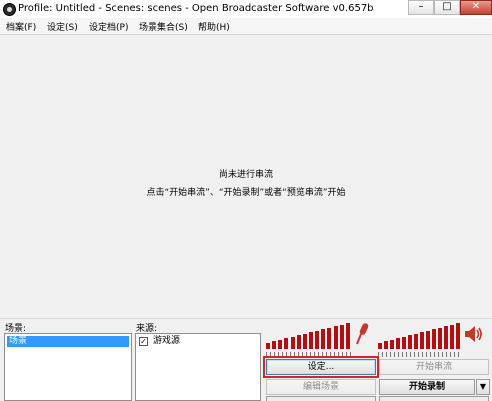 This screenshot has height=401, width=492. What do you see at coordinates (476, 7) in the screenshot?
I see `close-button: ✕` at bounding box center [476, 7].